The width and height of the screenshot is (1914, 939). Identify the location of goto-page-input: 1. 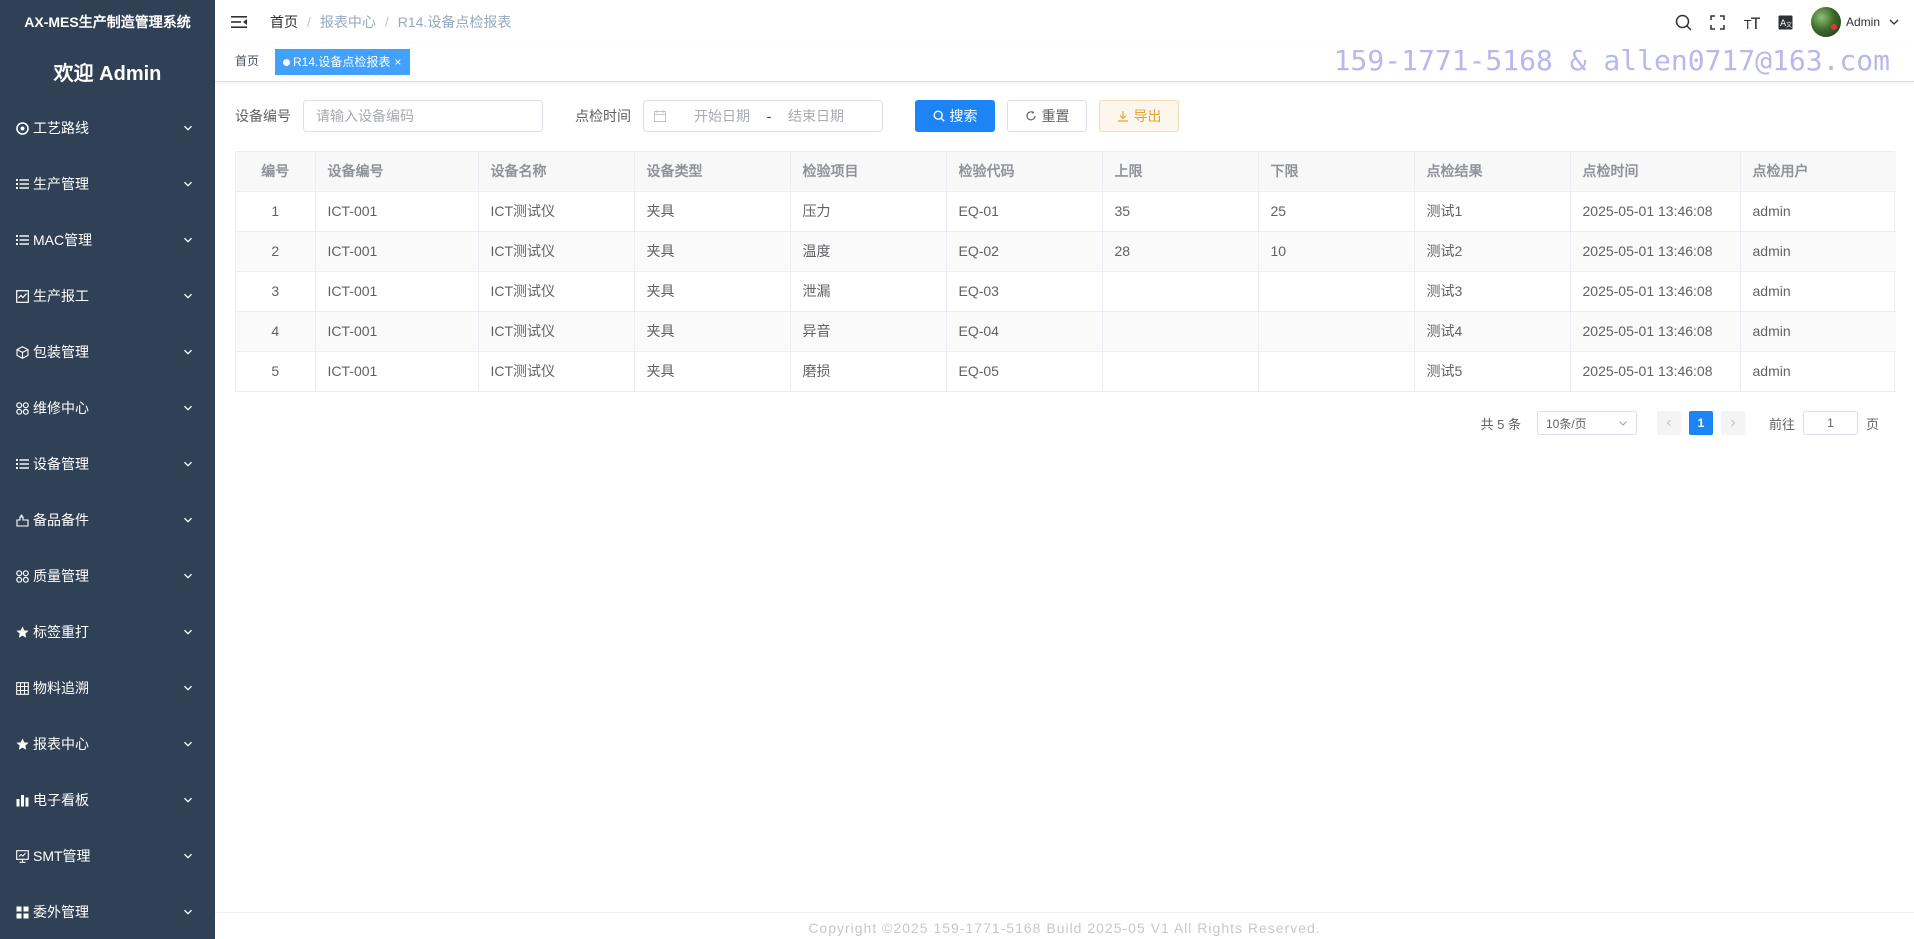
(1830, 423).